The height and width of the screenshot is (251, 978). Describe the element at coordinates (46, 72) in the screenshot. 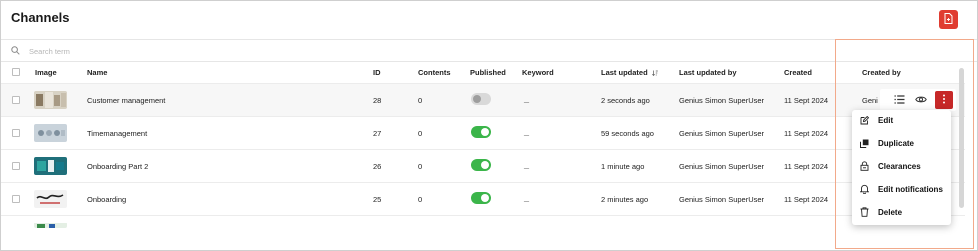

I see `column-header-image: Image` at that location.